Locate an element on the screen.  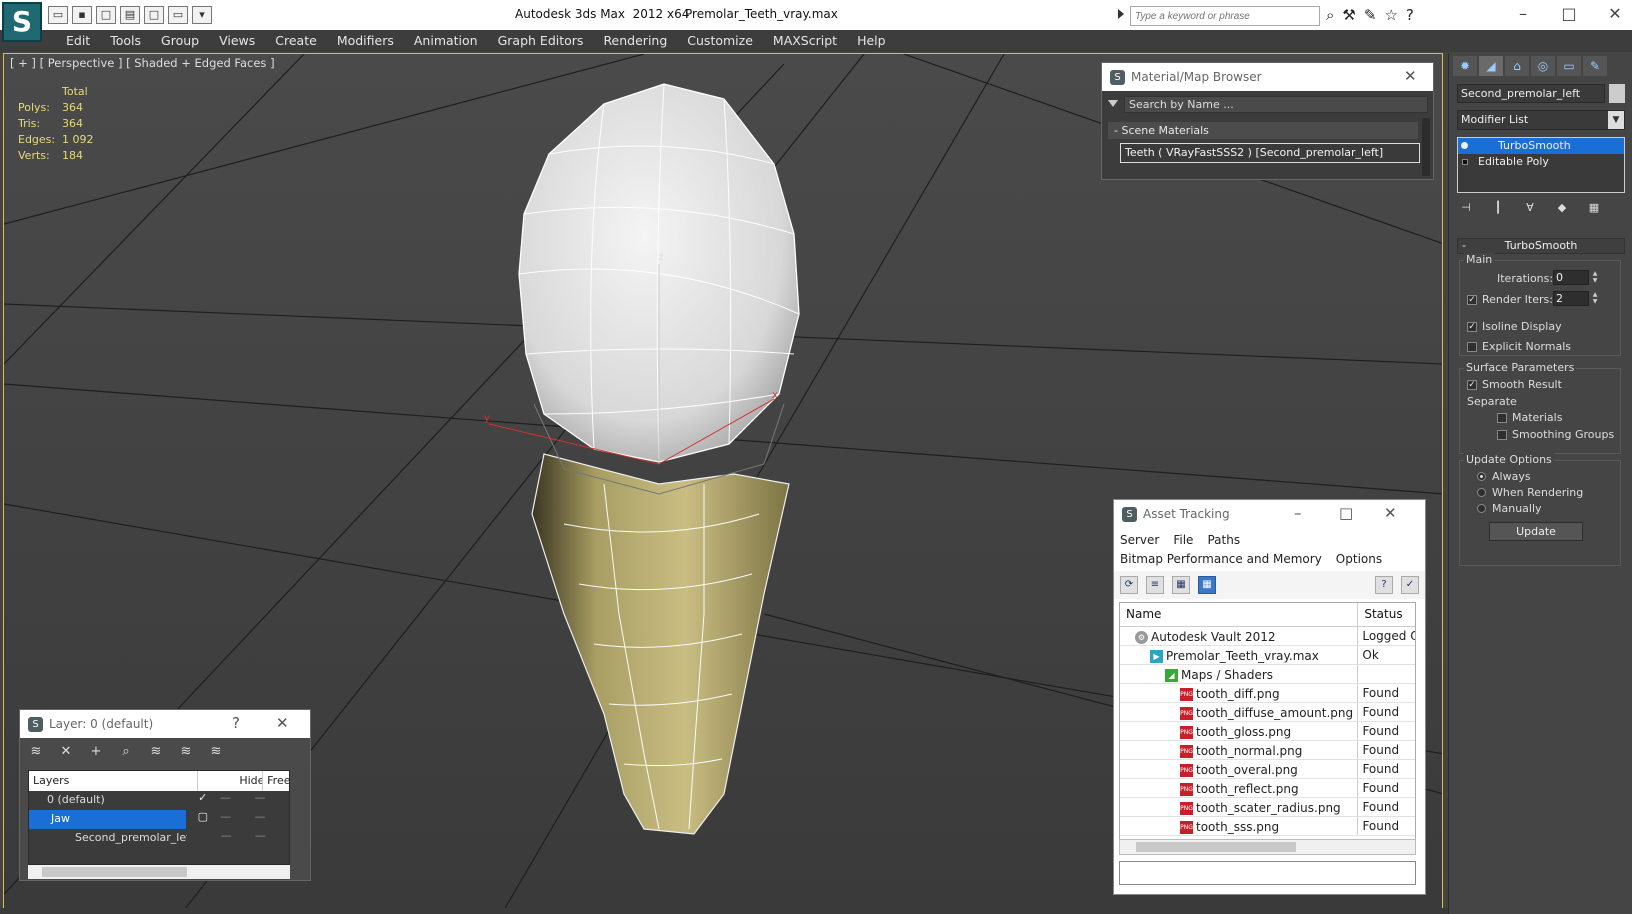
display-tab-icon: ▭ is located at coordinates (1569, 66).